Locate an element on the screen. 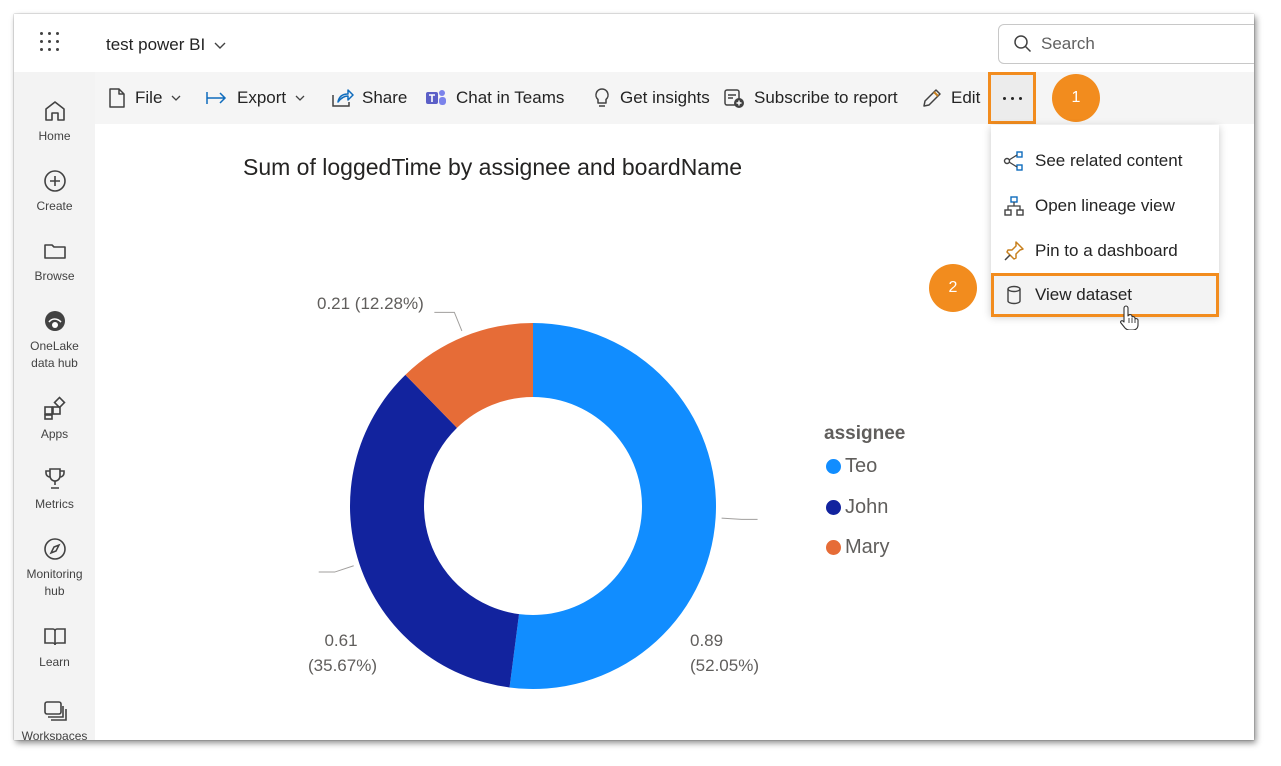 Image resolution: width=1281 pixels, height=766 pixels. menu-label-open-lineage-view: Open lineage view is located at coordinates (1105, 205).